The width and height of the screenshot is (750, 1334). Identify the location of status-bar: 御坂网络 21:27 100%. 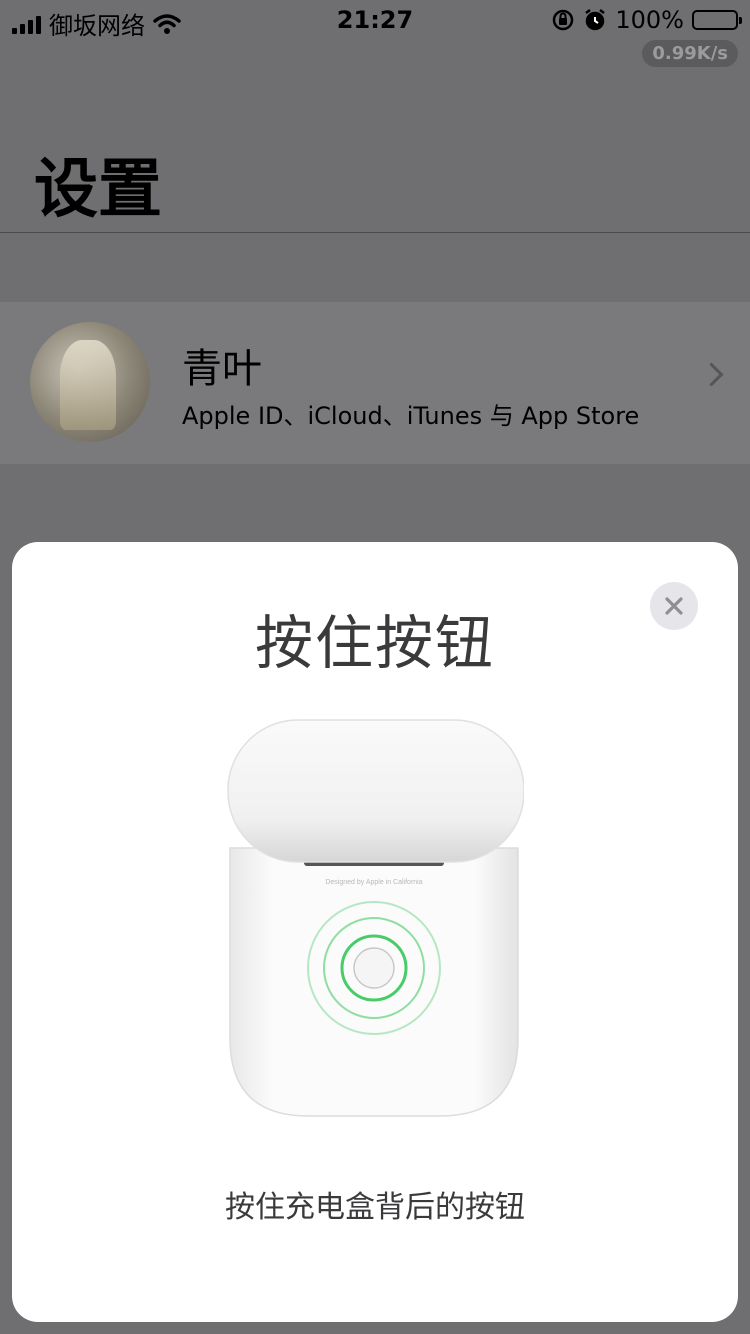
(375, 20).